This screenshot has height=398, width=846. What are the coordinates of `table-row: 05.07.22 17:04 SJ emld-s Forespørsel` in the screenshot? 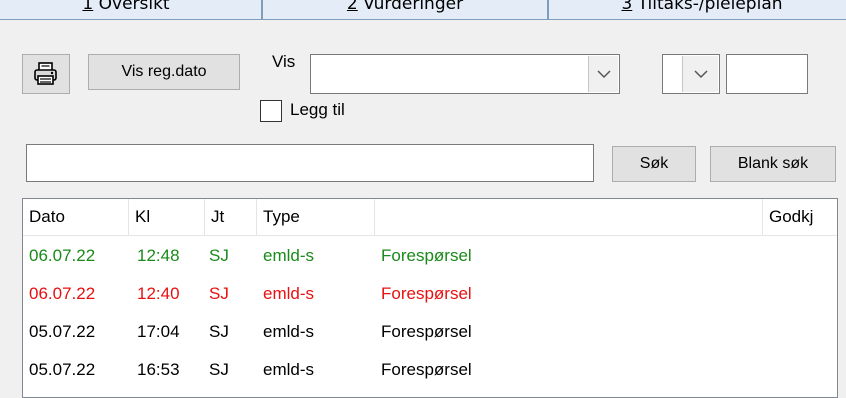 It's located at (430, 332).